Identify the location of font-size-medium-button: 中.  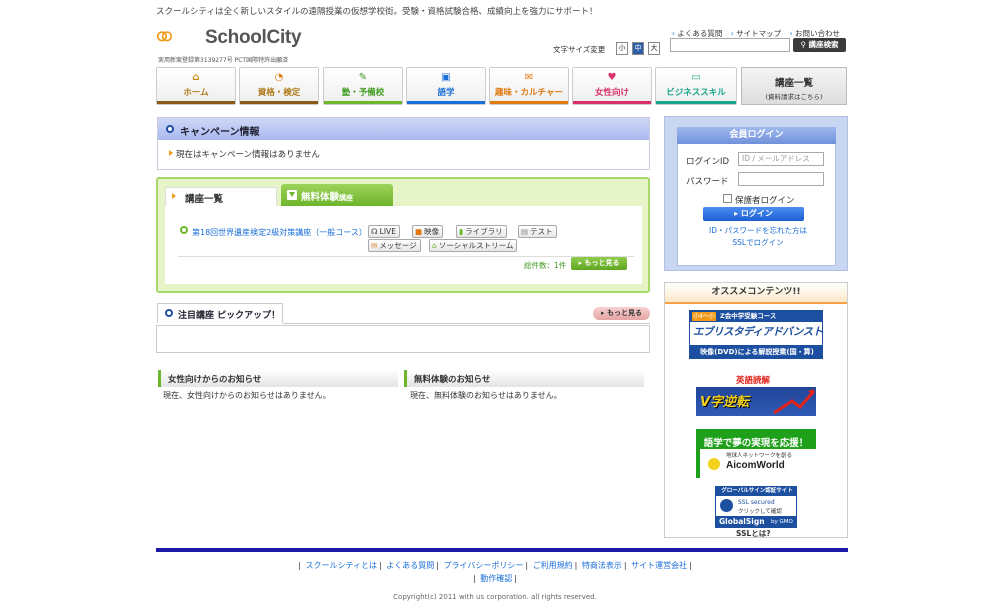
(638, 48).